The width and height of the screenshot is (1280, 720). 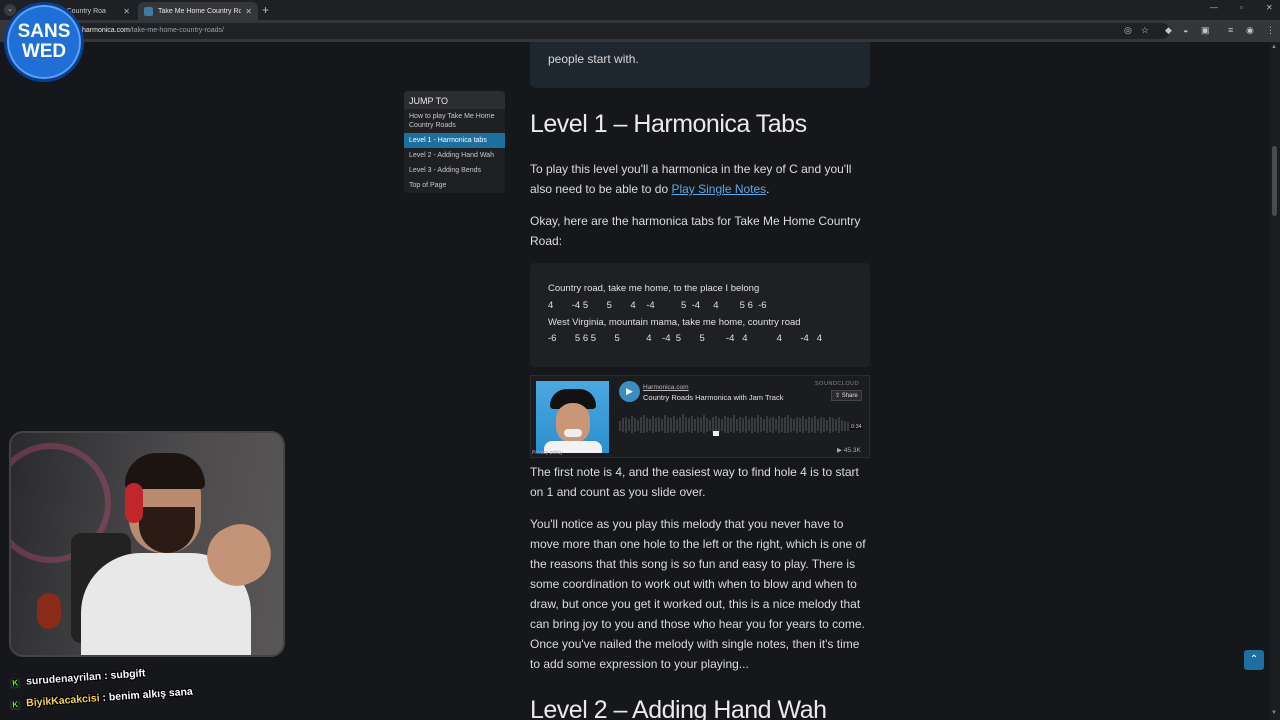 What do you see at coordinates (837, 384) in the screenshot?
I see `soundcloud-logo: SOUNDCLOUD` at bounding box center [837, 384].